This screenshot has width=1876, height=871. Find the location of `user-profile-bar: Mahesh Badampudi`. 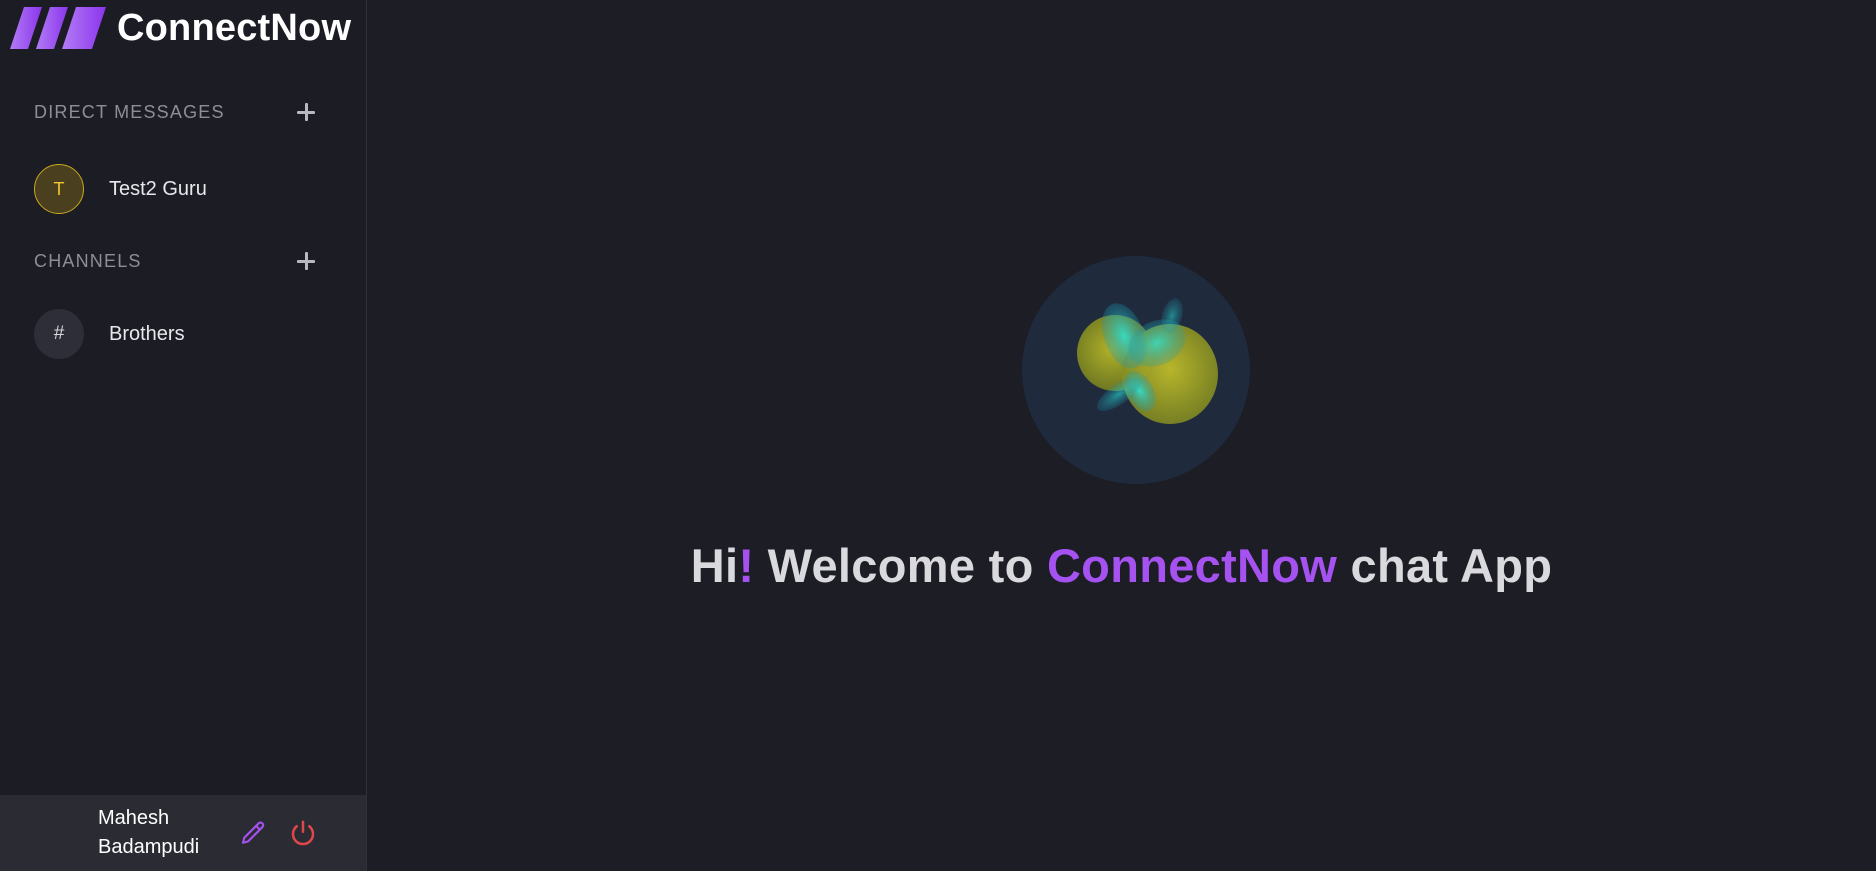

user-profile-bar: Mahesh Badampudi is located at coordinates (183, 833).